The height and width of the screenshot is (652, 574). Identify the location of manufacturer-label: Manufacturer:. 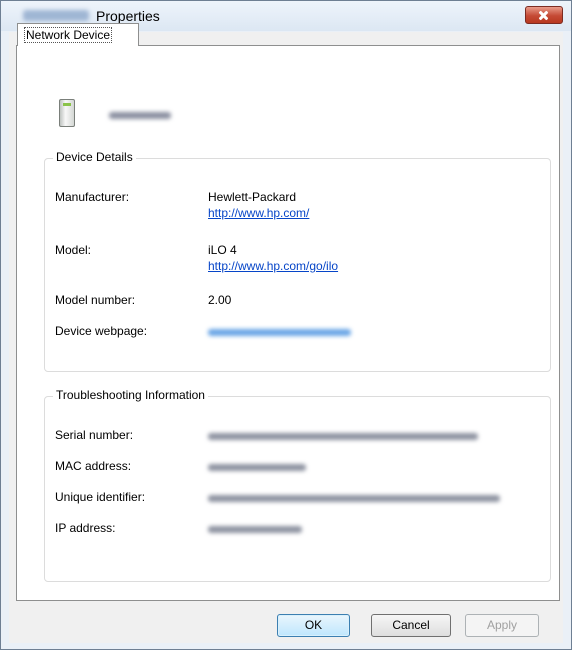
(92, 197).